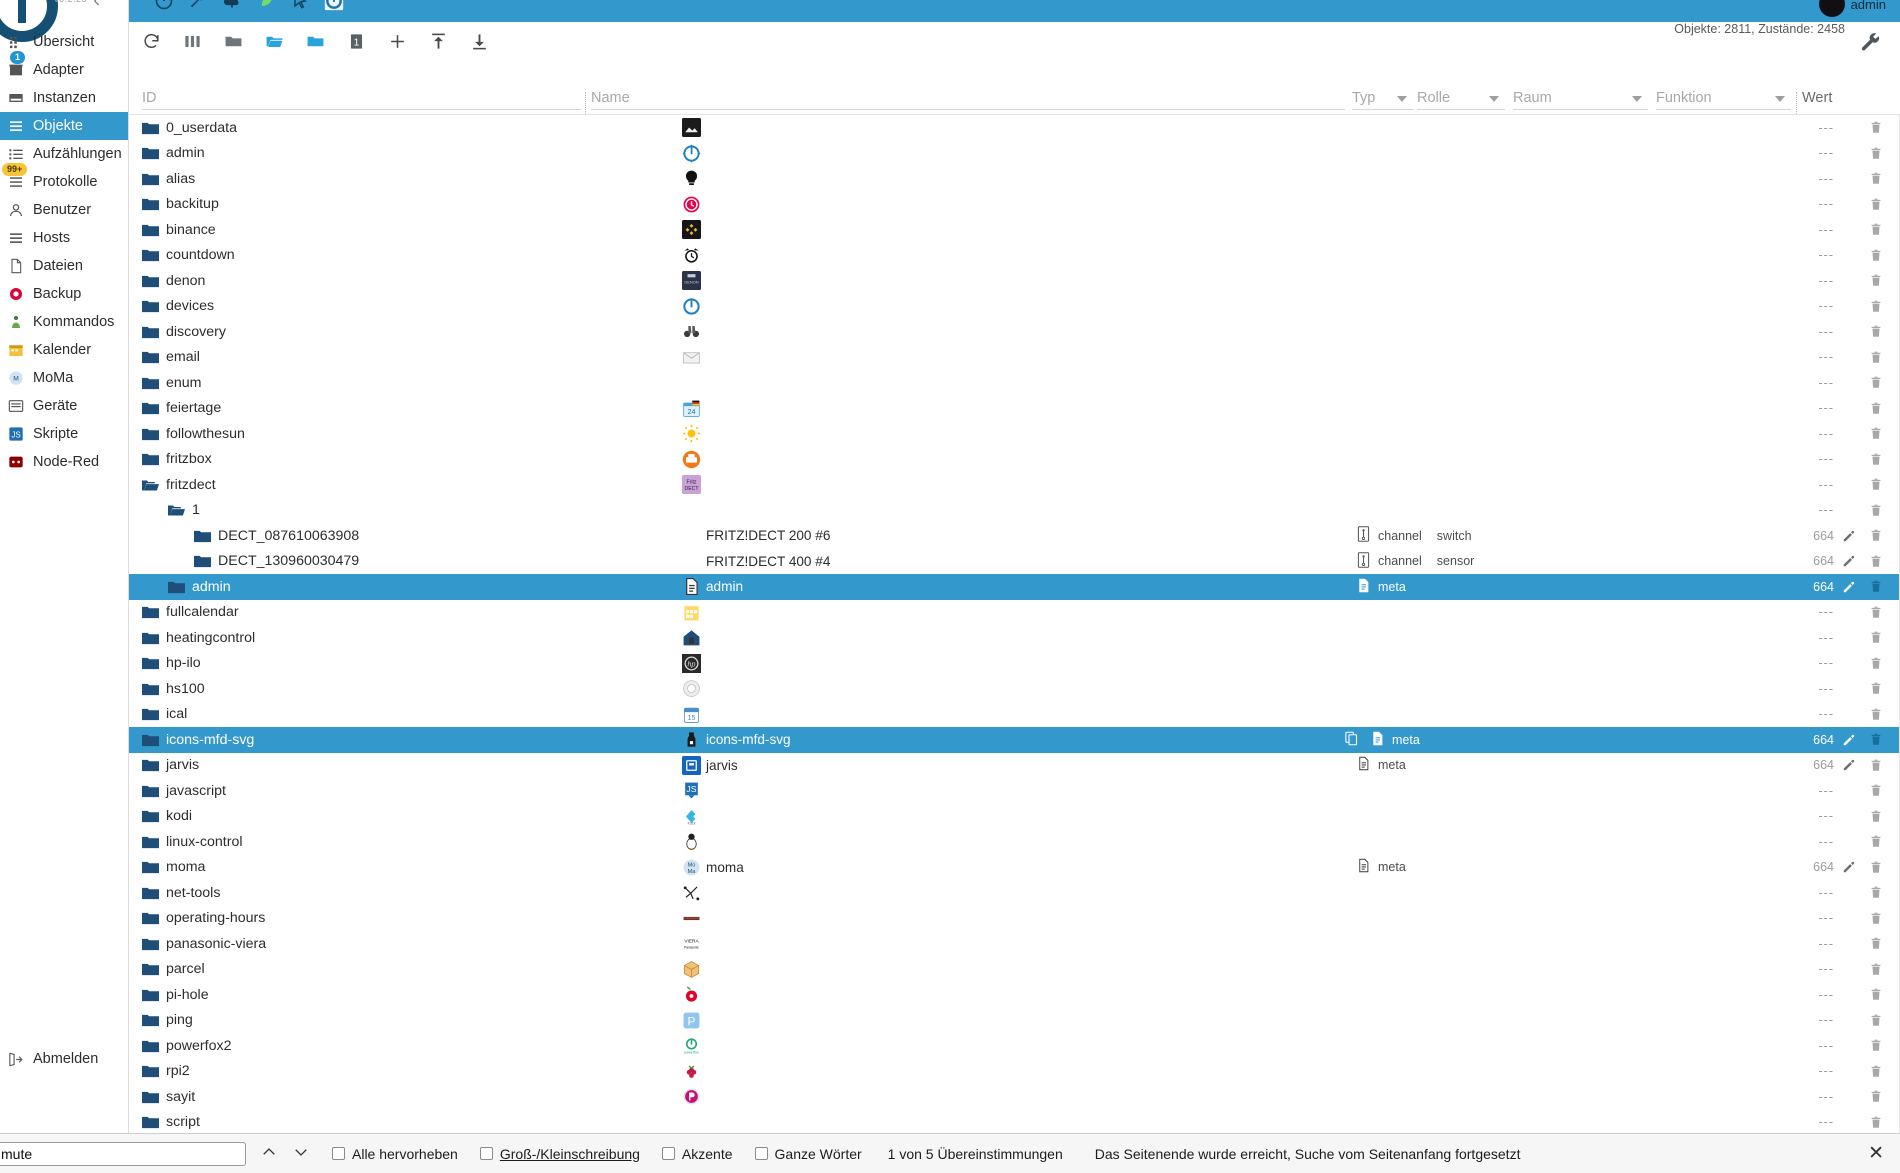 This screenshot has width=1900, height=1173. What do you see at coordinates (1014, 995) in the screenshot?
I see `table-row: pi-hole ---` at bounding box center [1014, 995].